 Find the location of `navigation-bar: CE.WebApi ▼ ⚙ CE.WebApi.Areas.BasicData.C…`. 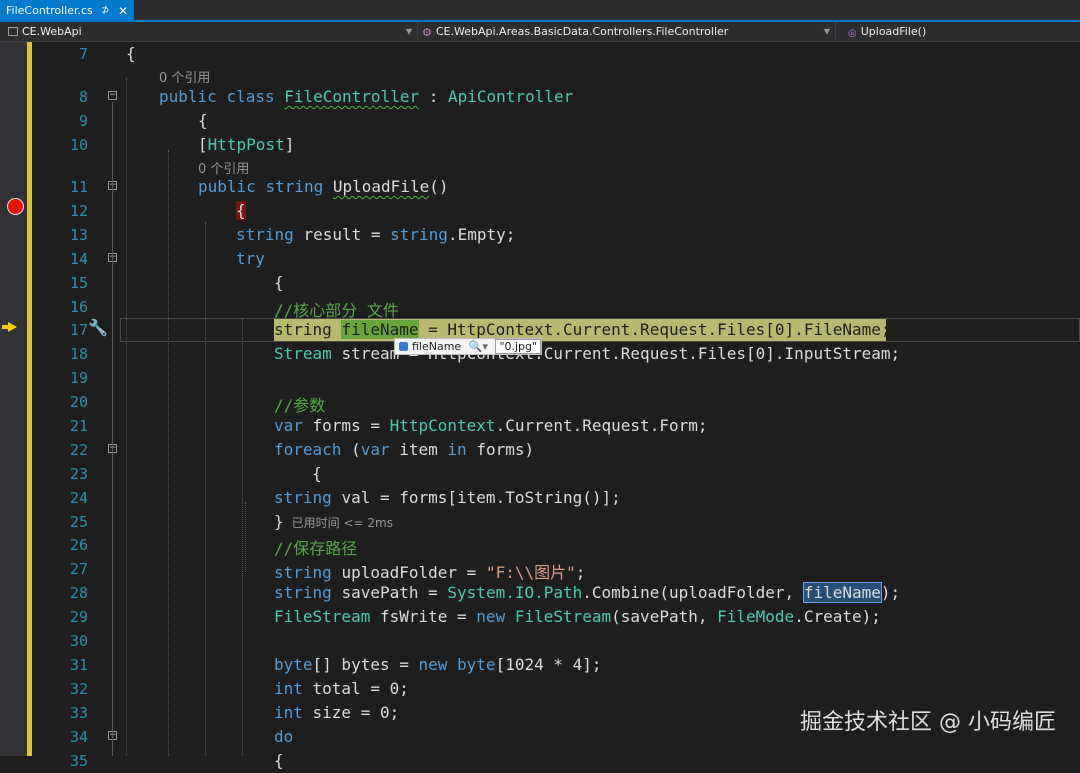

navigation-bar: CE.WebApi ▼ ⚙ CE.WebApi.Areas.BasicData.C… is located at coordinates (540, 32).